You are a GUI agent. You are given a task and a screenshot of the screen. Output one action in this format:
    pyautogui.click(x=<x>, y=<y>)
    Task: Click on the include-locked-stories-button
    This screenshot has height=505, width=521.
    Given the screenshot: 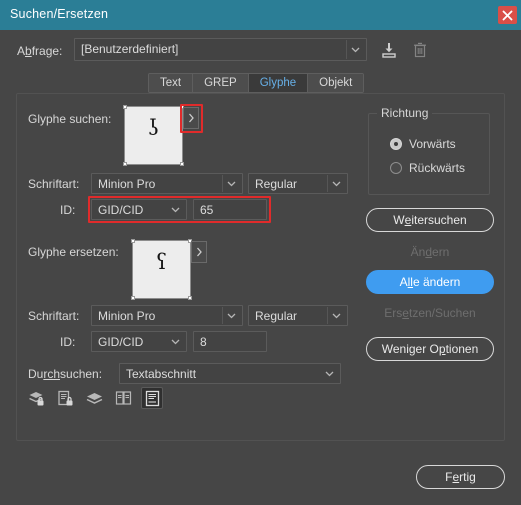 What is the action you would take?
    pyautogui.click(x=65, y=398)
    